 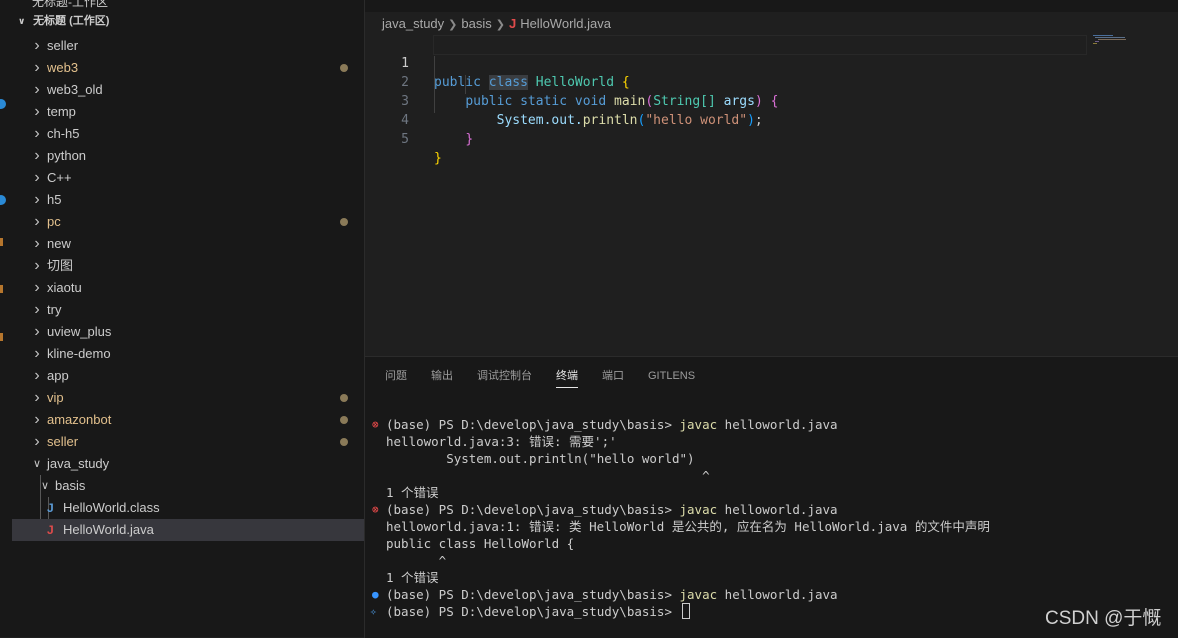 What do you see at coordinates (188, 156) in the screenshot?
I see `tree-folder: › python` at bounding box center [188, 156].